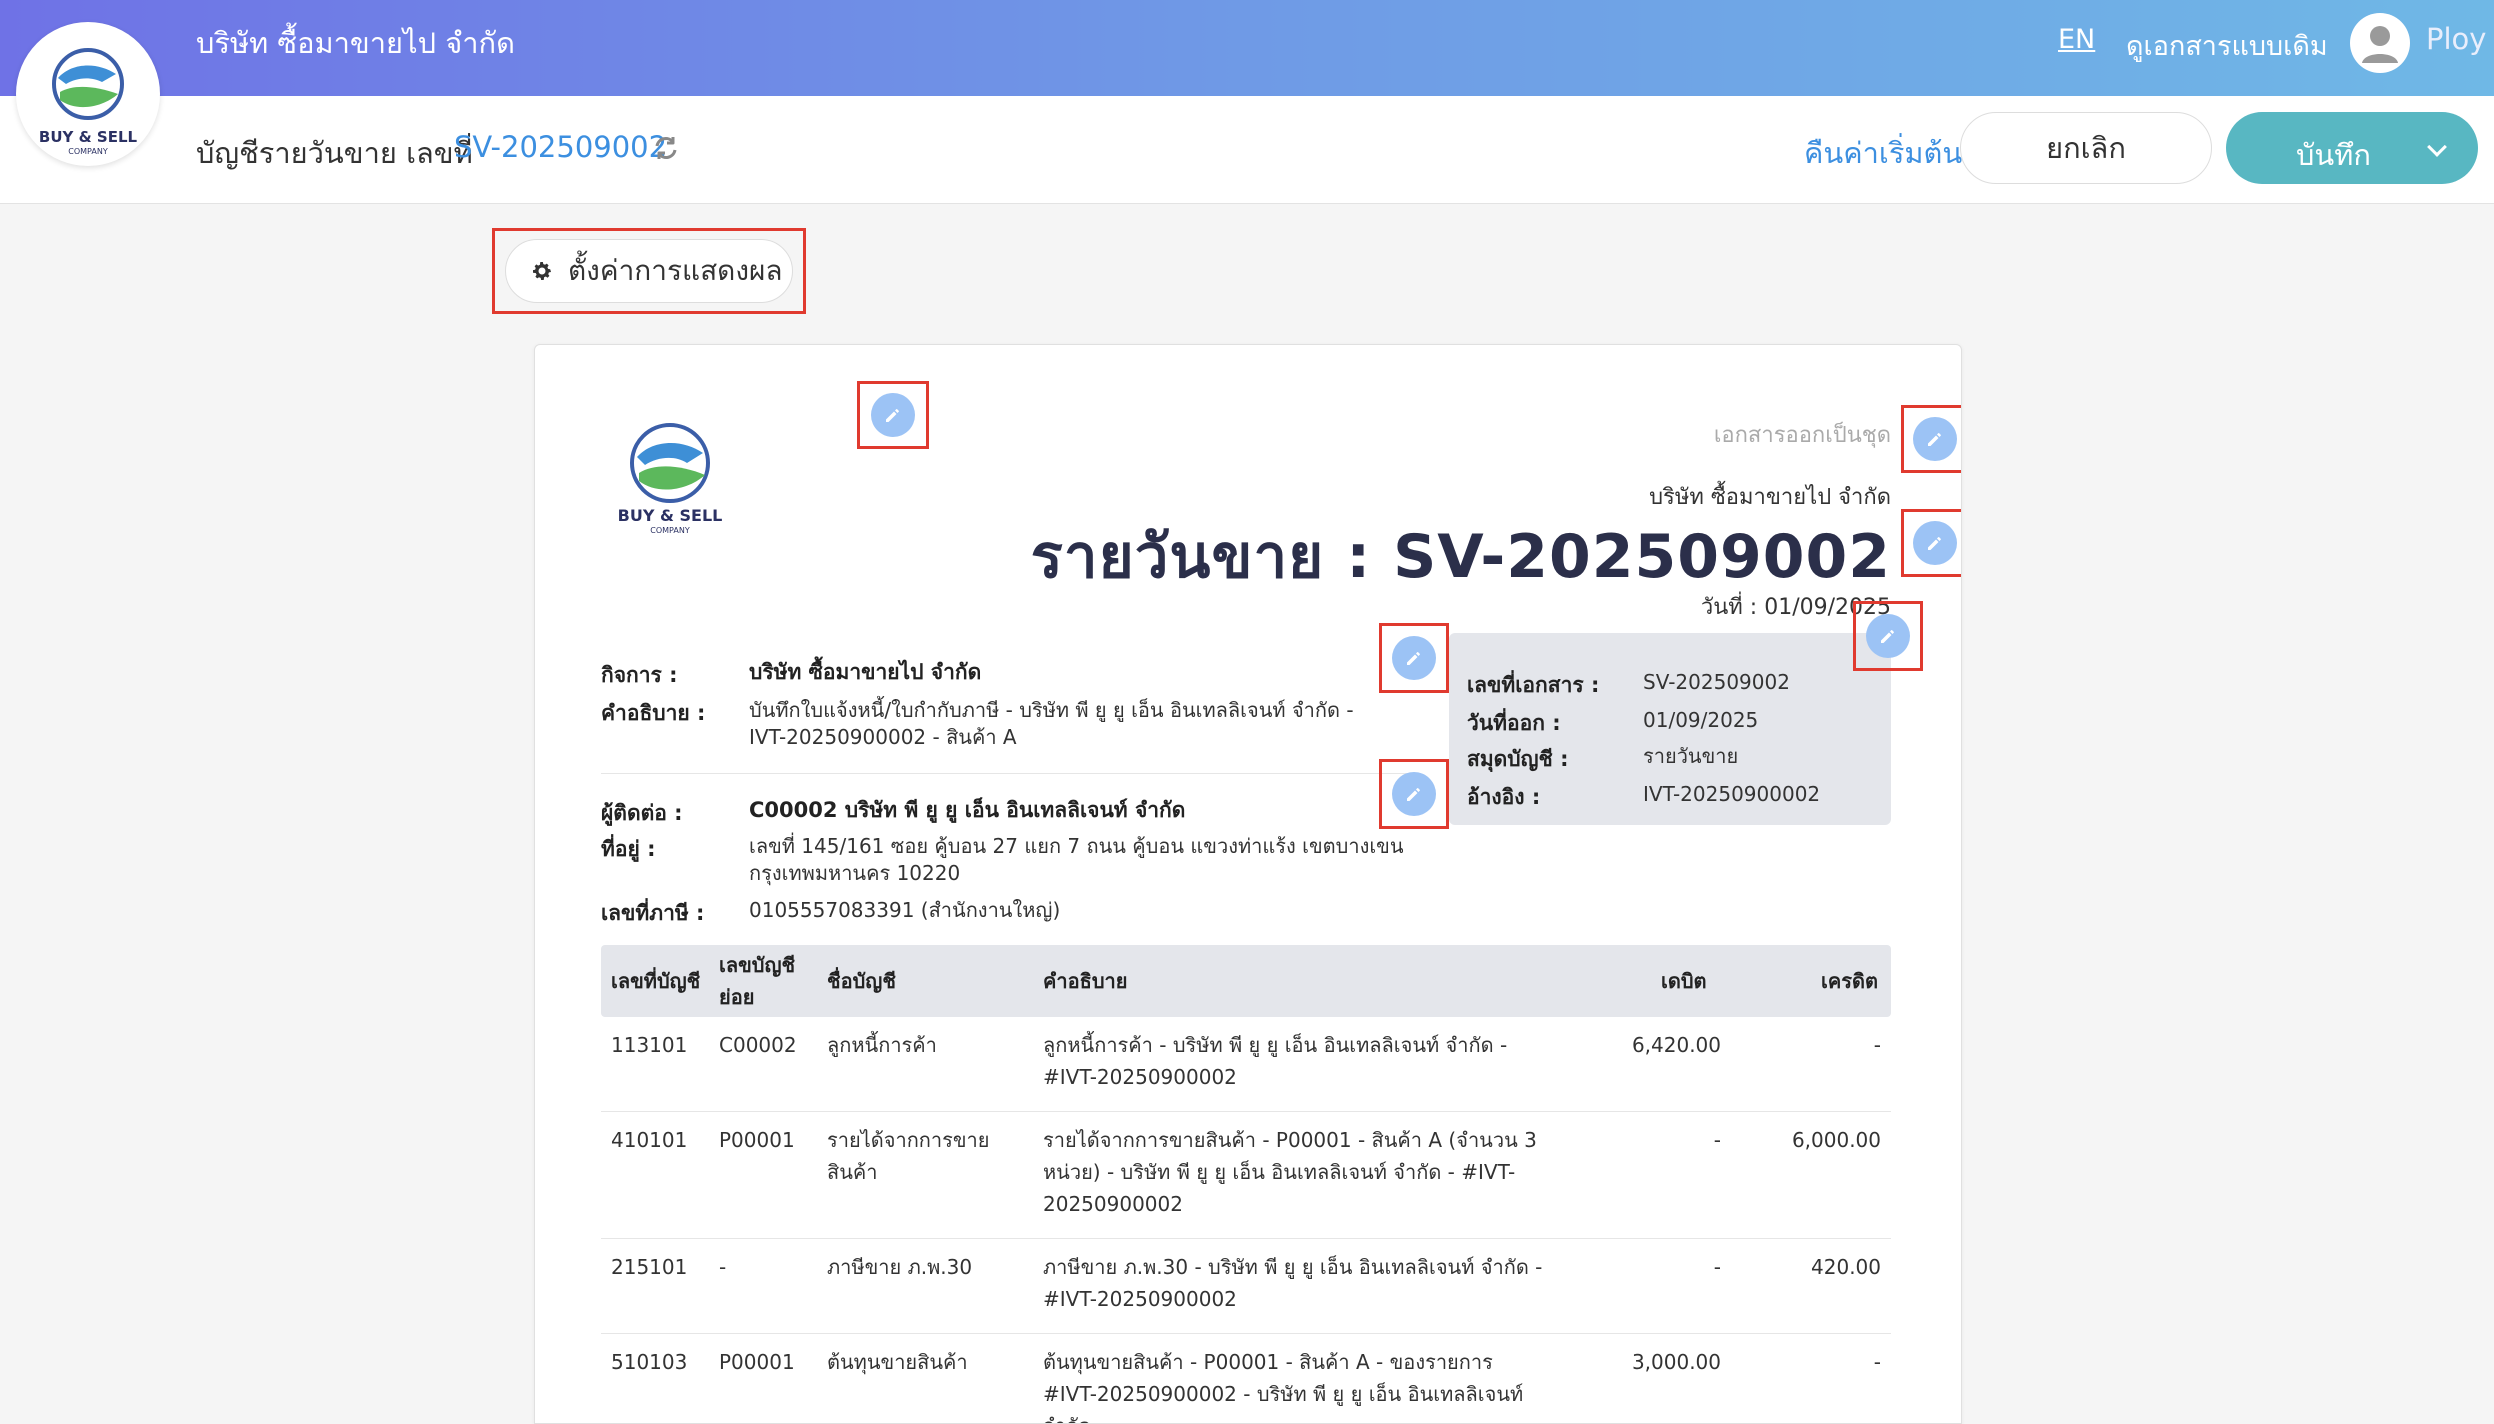 Image resolution: width=2494 pixels, height=1424 pixels. Describe the element at coordinates (639, 675) in the screenshot. I see `business-label: กิจการ :` at that location.